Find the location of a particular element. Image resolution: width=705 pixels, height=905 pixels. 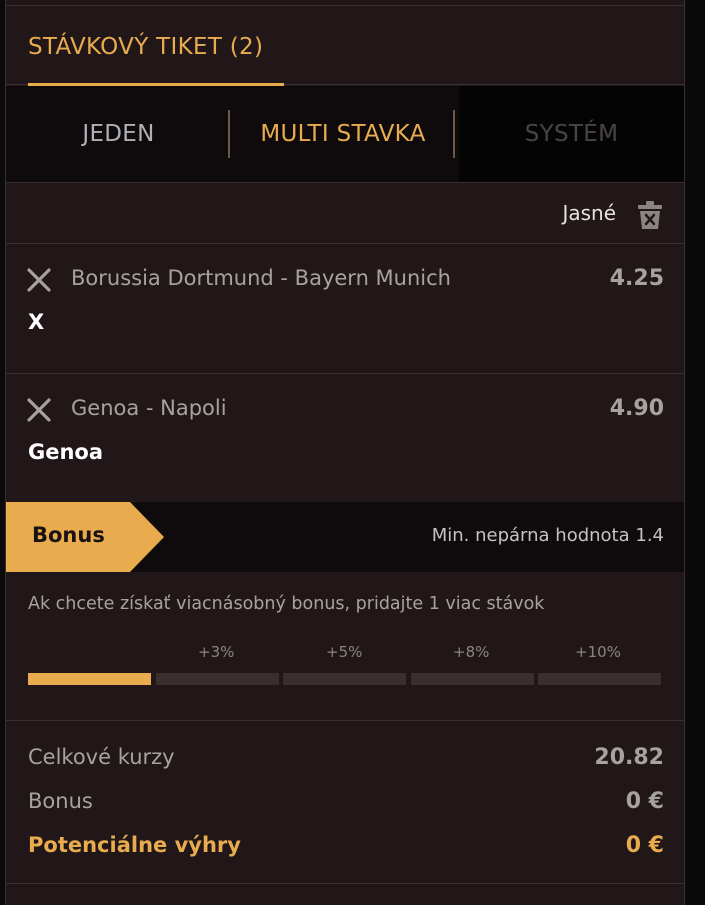

bonus-min-odd: Min. nepárna hodnota 1.4 is located at coordinates (547, 535).